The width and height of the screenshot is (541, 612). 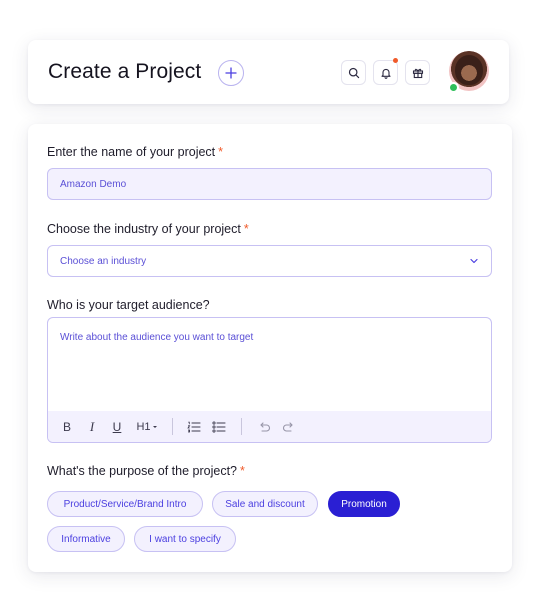 What do you see at coordinates (269, 184) in the screenshot?
I see `project-name-input: Amazon Demo` at bounding box center [269, 184].